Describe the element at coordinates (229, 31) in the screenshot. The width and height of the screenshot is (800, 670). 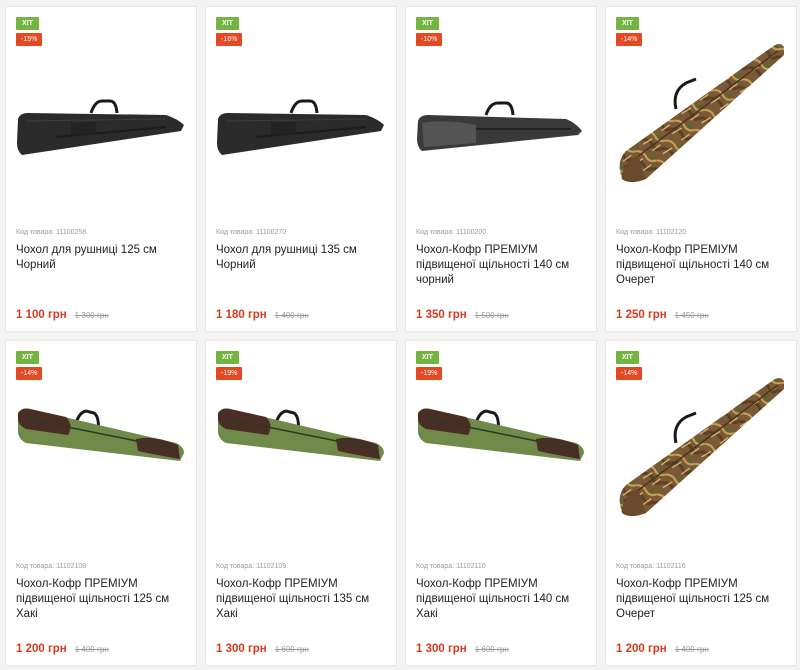
I see `badges: ХІТ -16%` at that location.